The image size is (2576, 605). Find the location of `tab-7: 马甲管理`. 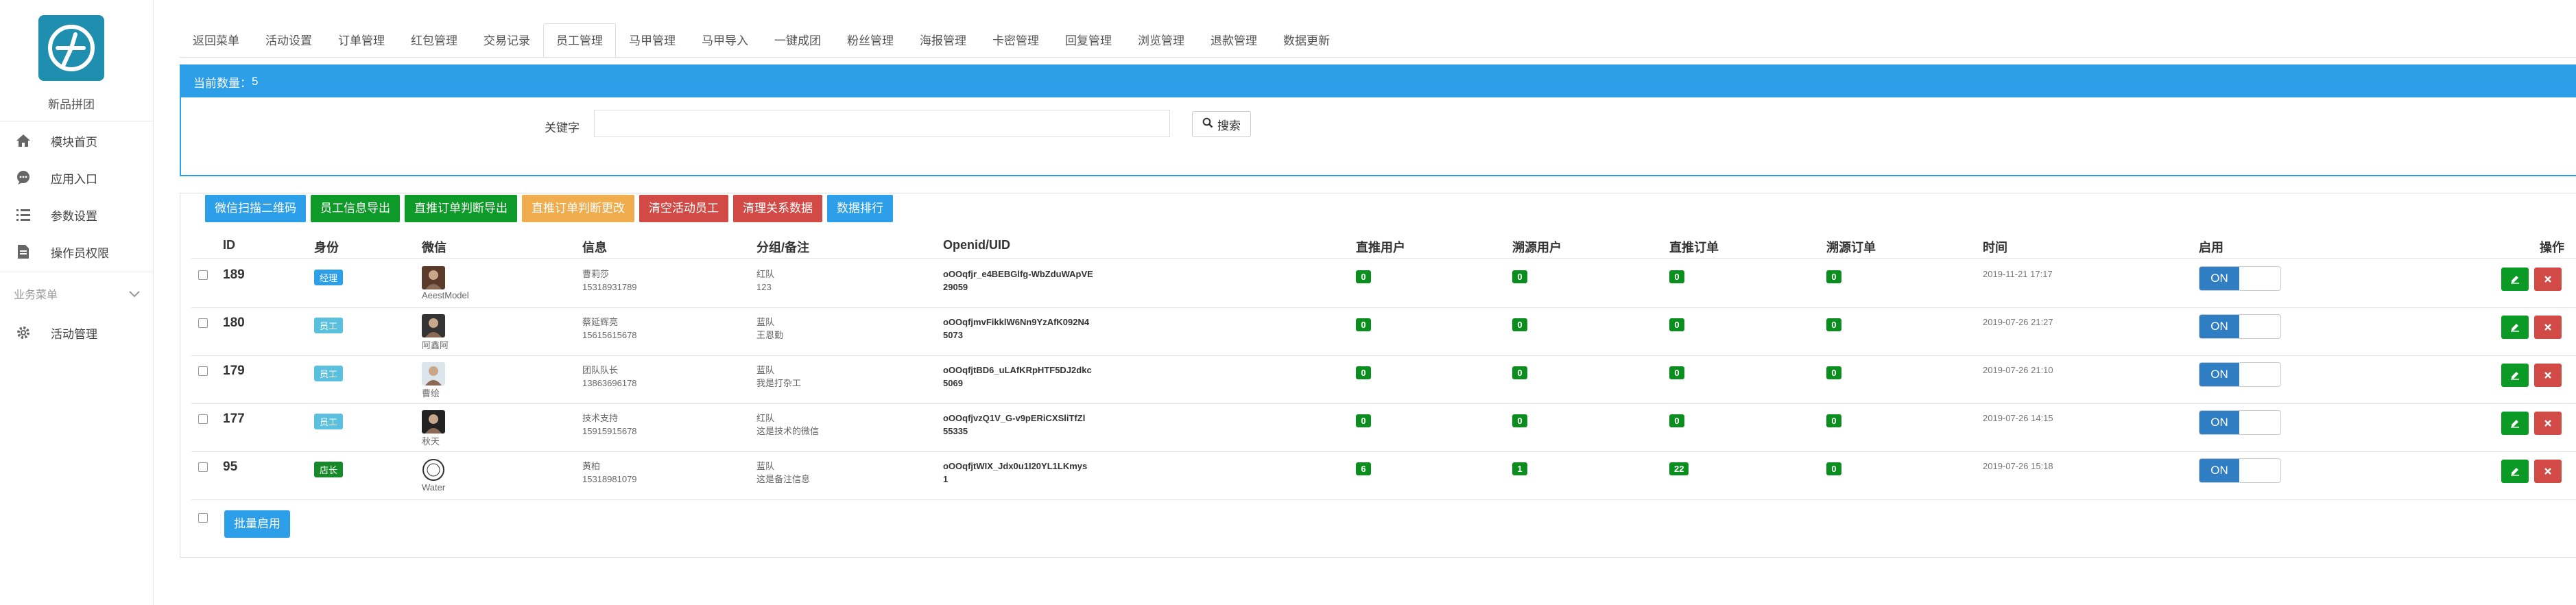

tab-7: 马甲管理 is located at coordinates (652, 40).